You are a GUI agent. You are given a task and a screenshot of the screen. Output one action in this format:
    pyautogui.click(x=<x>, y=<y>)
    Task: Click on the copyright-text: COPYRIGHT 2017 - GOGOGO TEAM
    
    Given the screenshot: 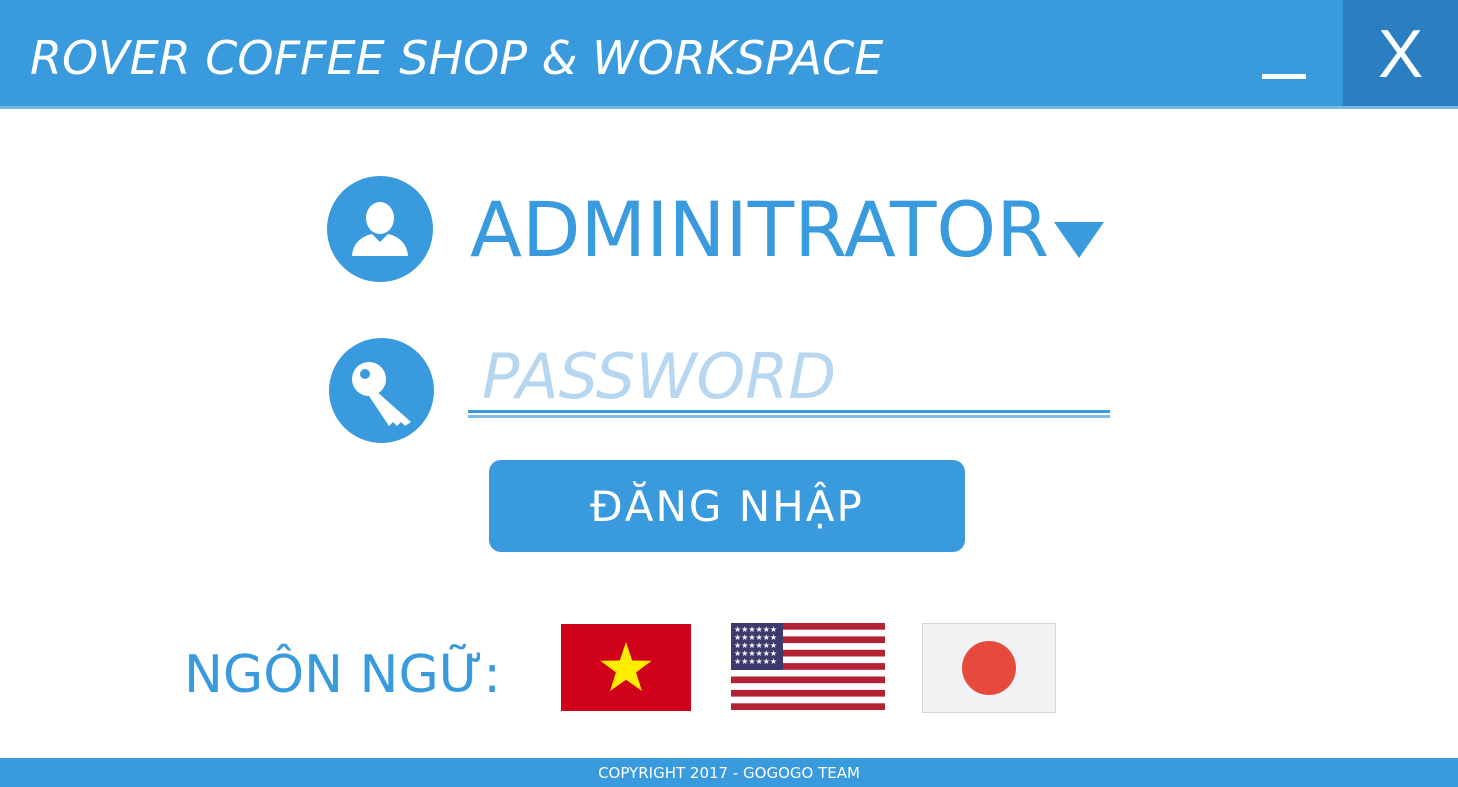 What is the action you would take?
    pyautogui.click(x=729, y=773)
    